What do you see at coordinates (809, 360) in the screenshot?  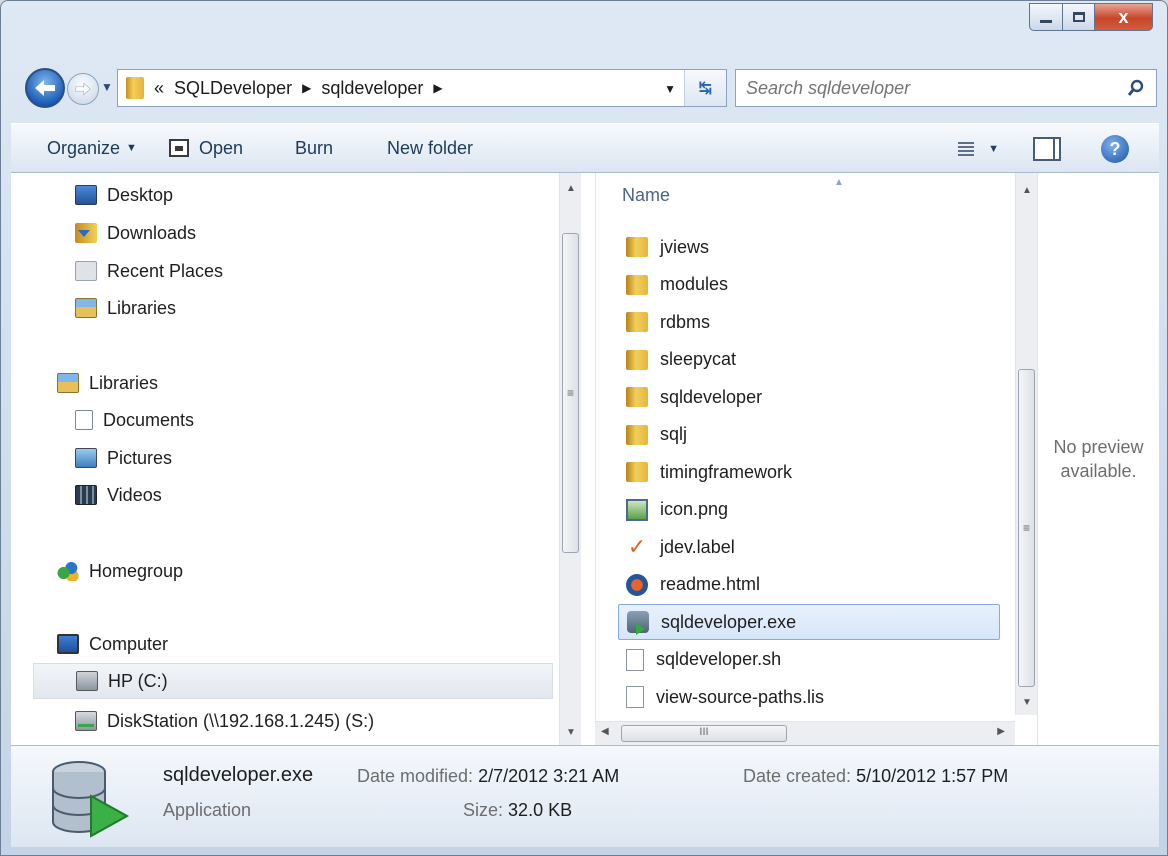 I see `file-row: sleepycat` at bounding box center [809, 360].